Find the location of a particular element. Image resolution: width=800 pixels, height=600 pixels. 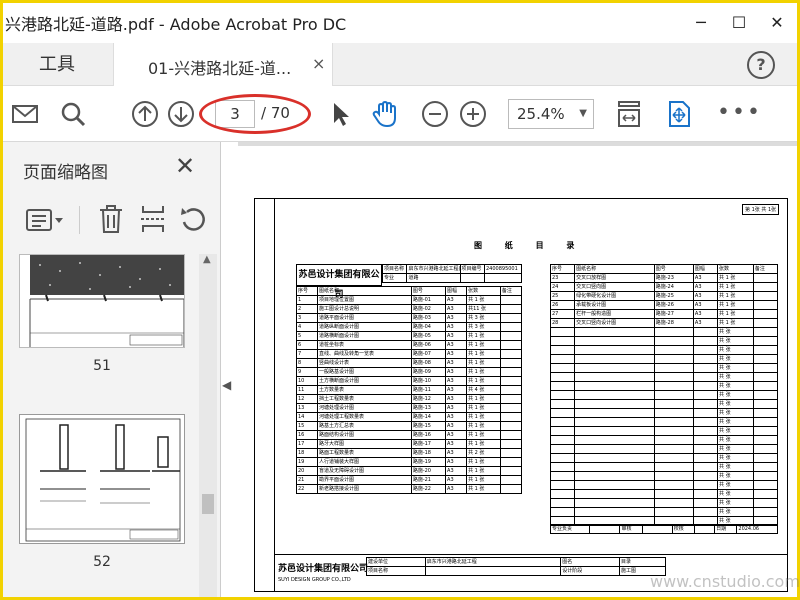

panel-close-button: ✕ is located at coordinates (185, 166).